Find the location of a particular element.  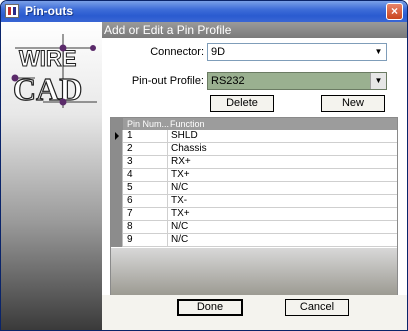

profile-select: RS232 ▼ is located at coordinates (297, 81).